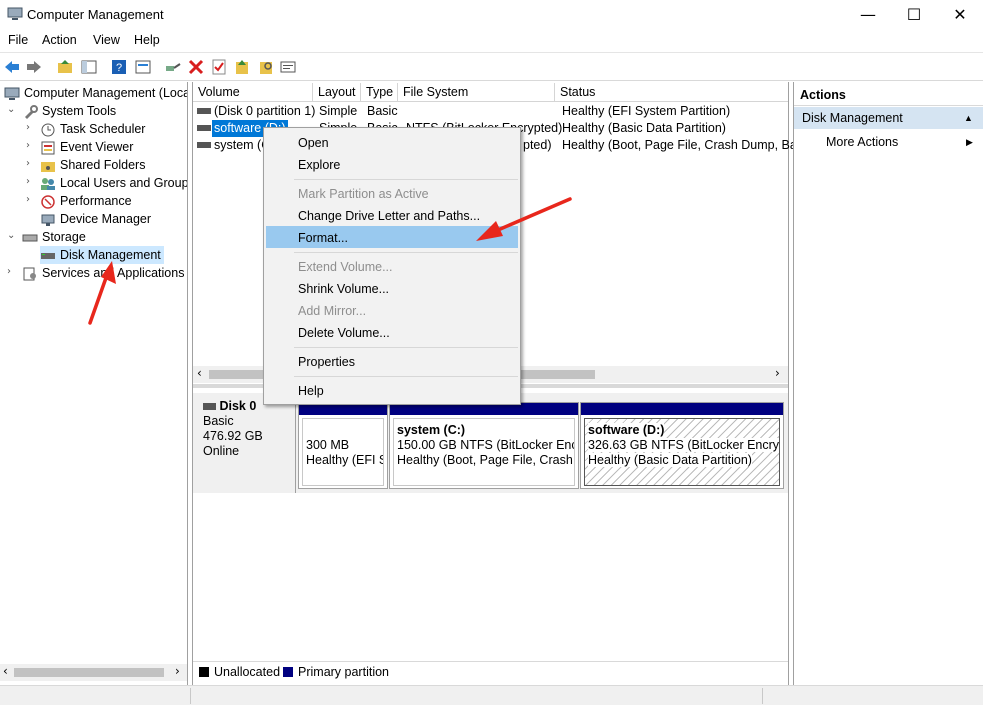  I want to click on annotation-arrow, so click(102, 293).